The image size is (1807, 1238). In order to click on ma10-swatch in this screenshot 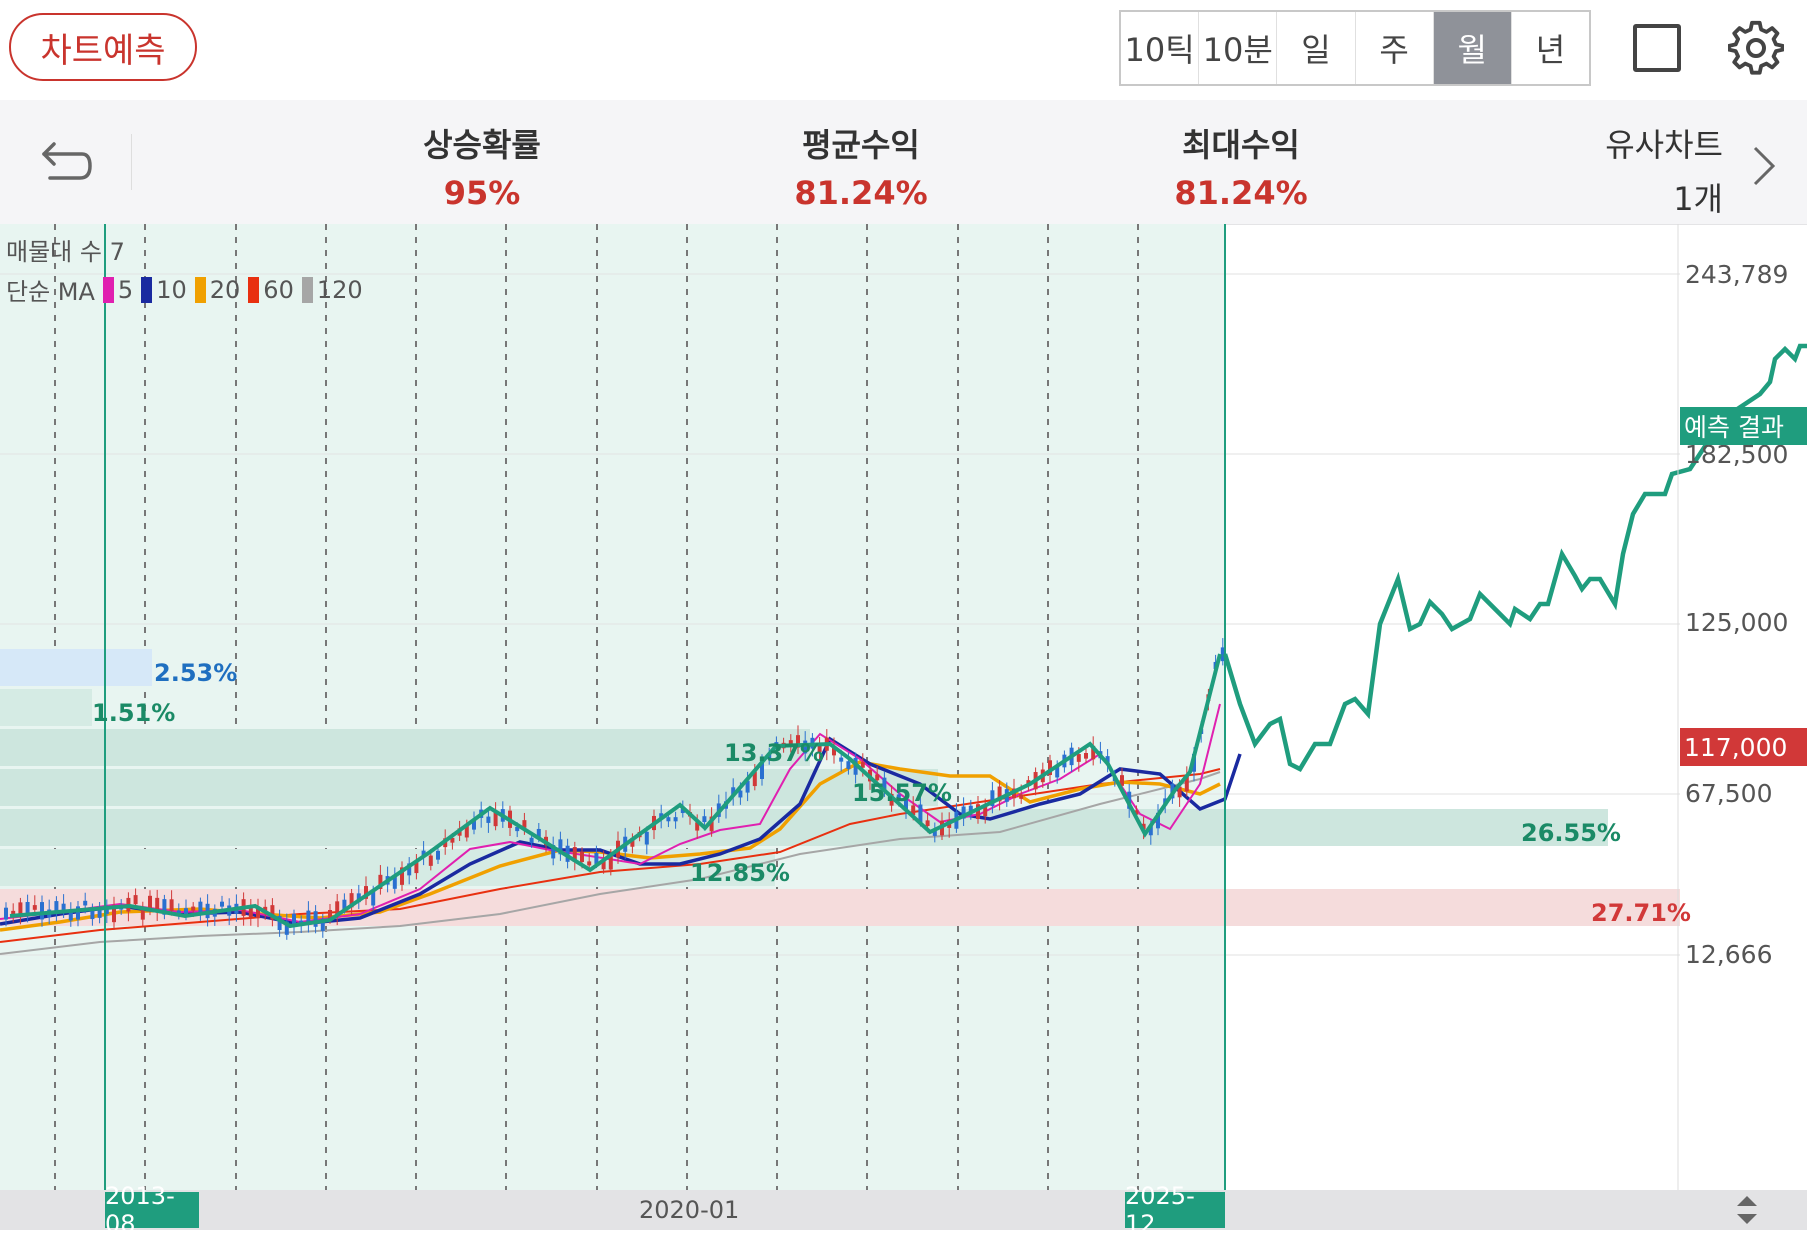, I will do `click(147, 289)`.